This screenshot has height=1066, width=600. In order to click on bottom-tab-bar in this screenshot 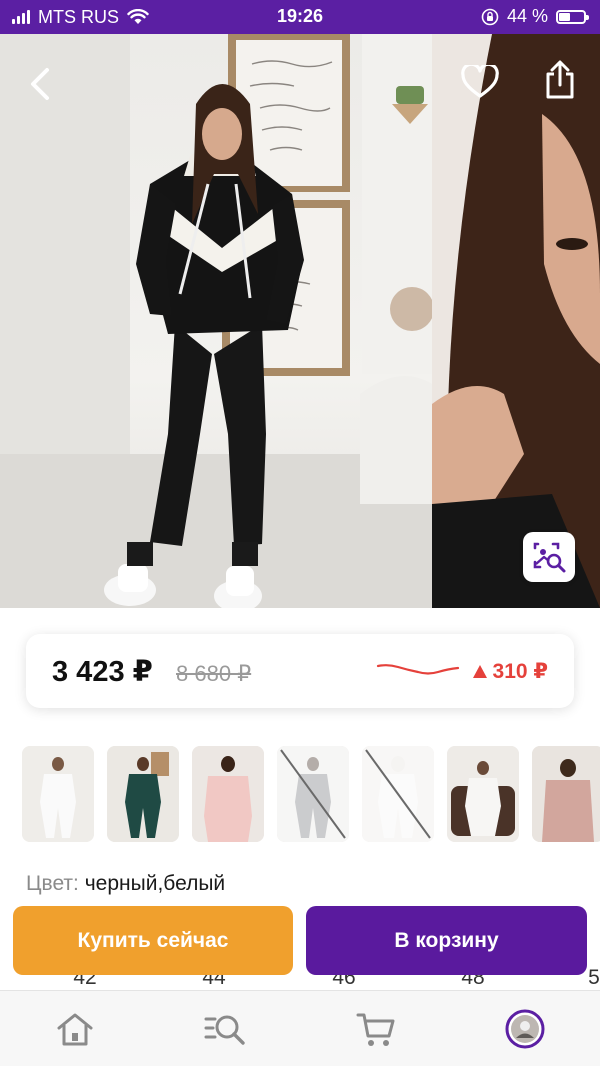, I will do `click(300, 1028)`.